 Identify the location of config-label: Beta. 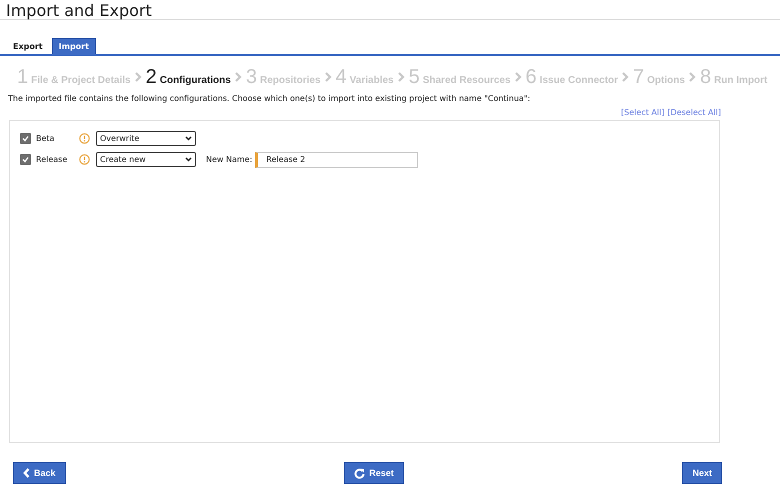
(45, 138).